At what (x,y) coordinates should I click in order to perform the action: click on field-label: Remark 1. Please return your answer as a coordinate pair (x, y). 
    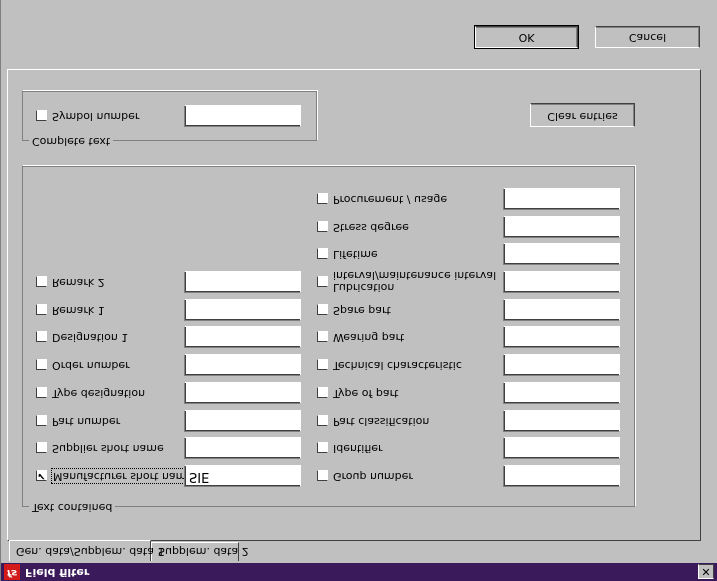
    Looking at the image, I should click on (78, 310).